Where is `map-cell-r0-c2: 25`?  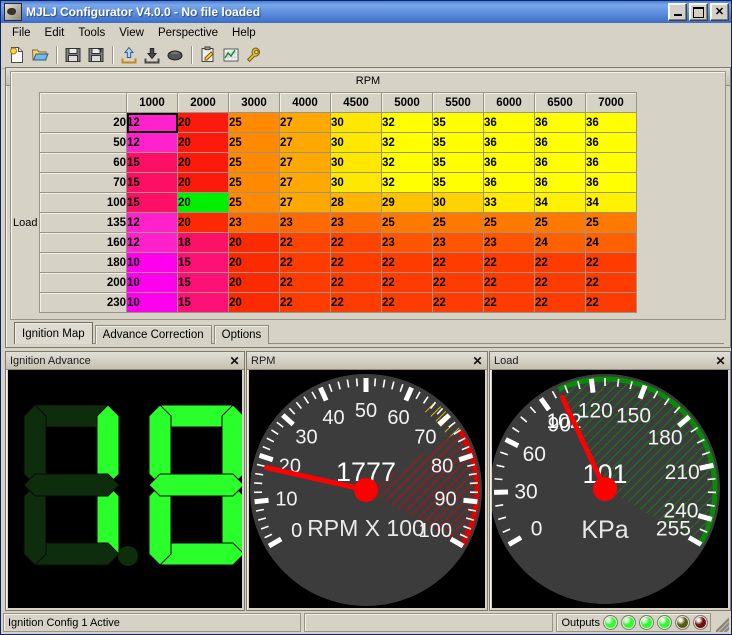
map-cell-r0-c2: 25 is located at coordinates (254, 122).